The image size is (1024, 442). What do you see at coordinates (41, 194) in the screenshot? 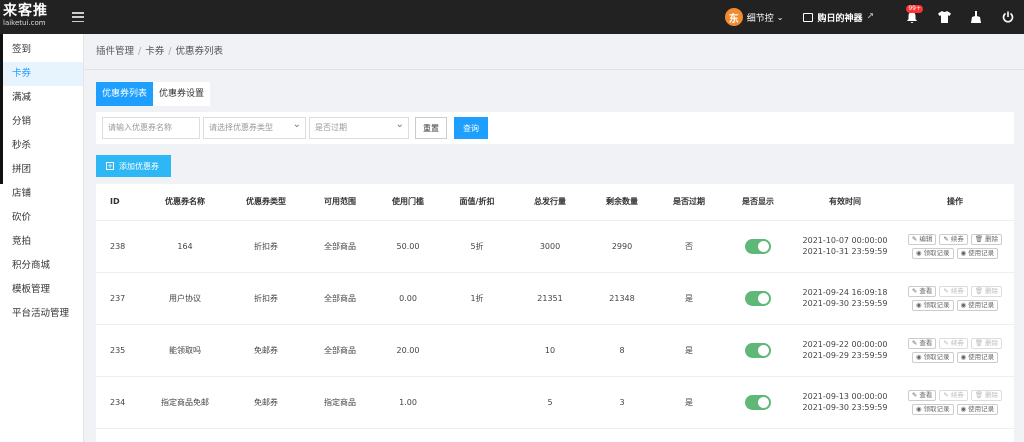
I see `sidebar-item-store: 店铺` at bounding box center [41, 194].